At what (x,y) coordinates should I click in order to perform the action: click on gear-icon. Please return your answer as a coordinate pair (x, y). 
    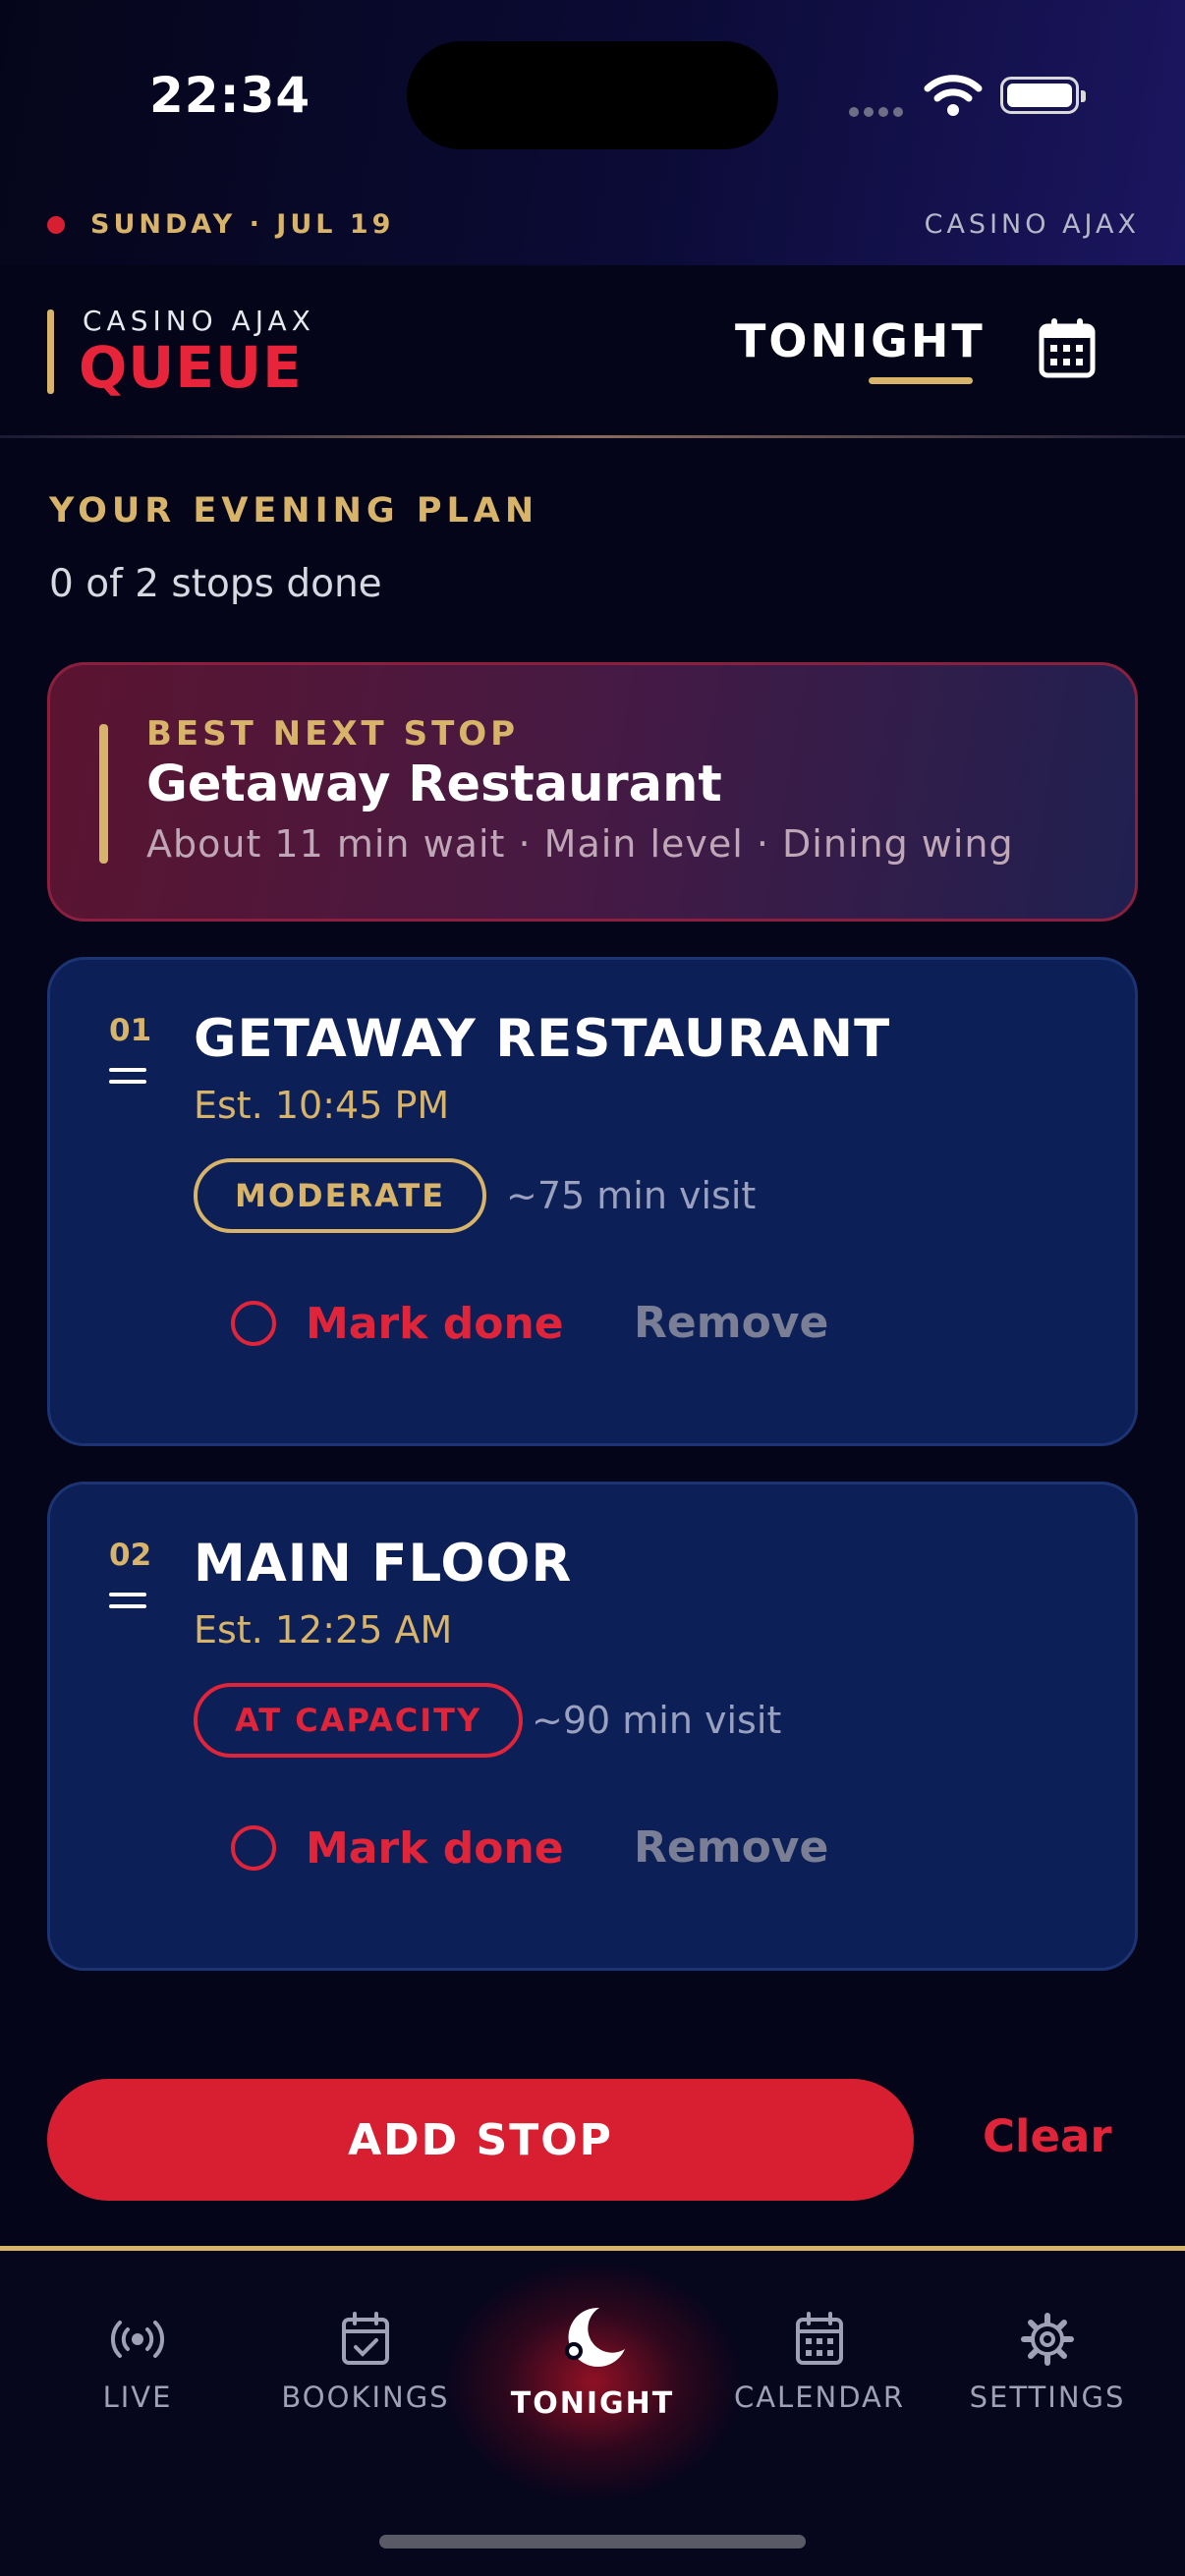
    Looking at the image, I should click on (1048, 2339).